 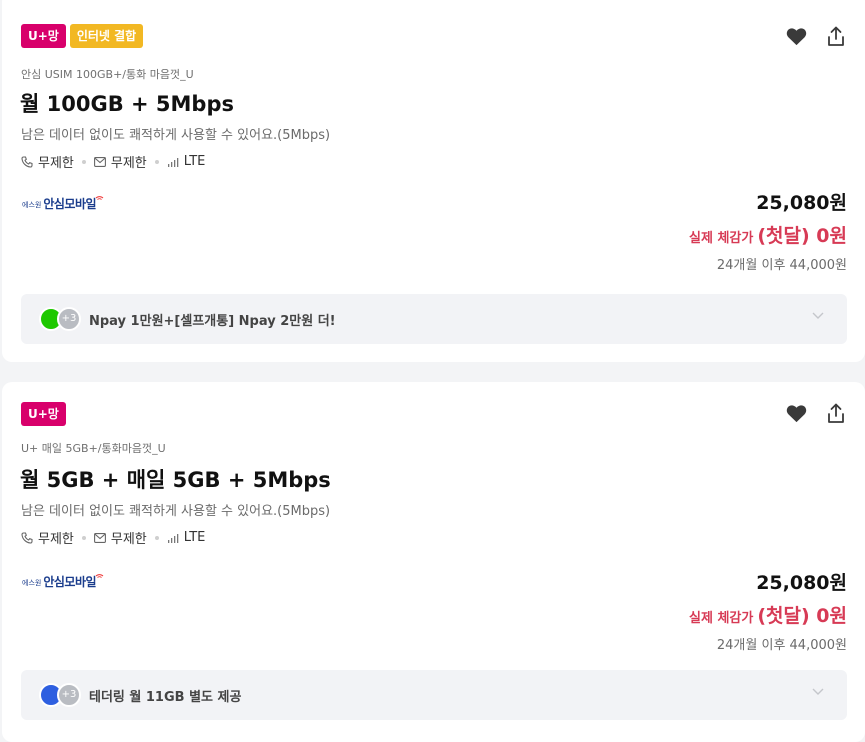 I want to click on internet-bundle-badge: 인터넷 결합, so click(x=106, y=36).